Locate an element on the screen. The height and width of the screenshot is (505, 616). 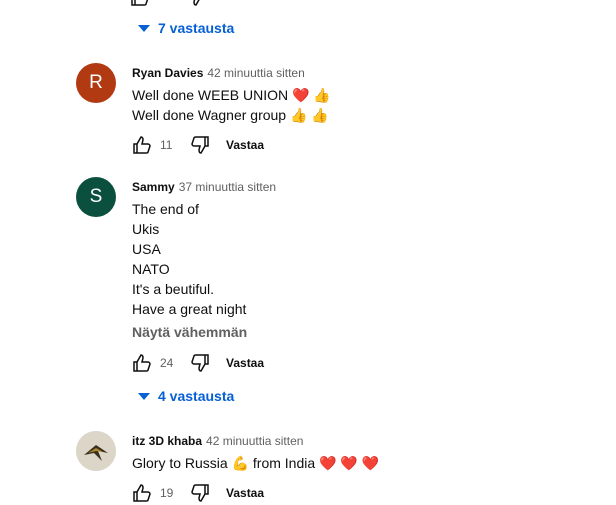
like-count: 11 is located at coordinates (166, 145).